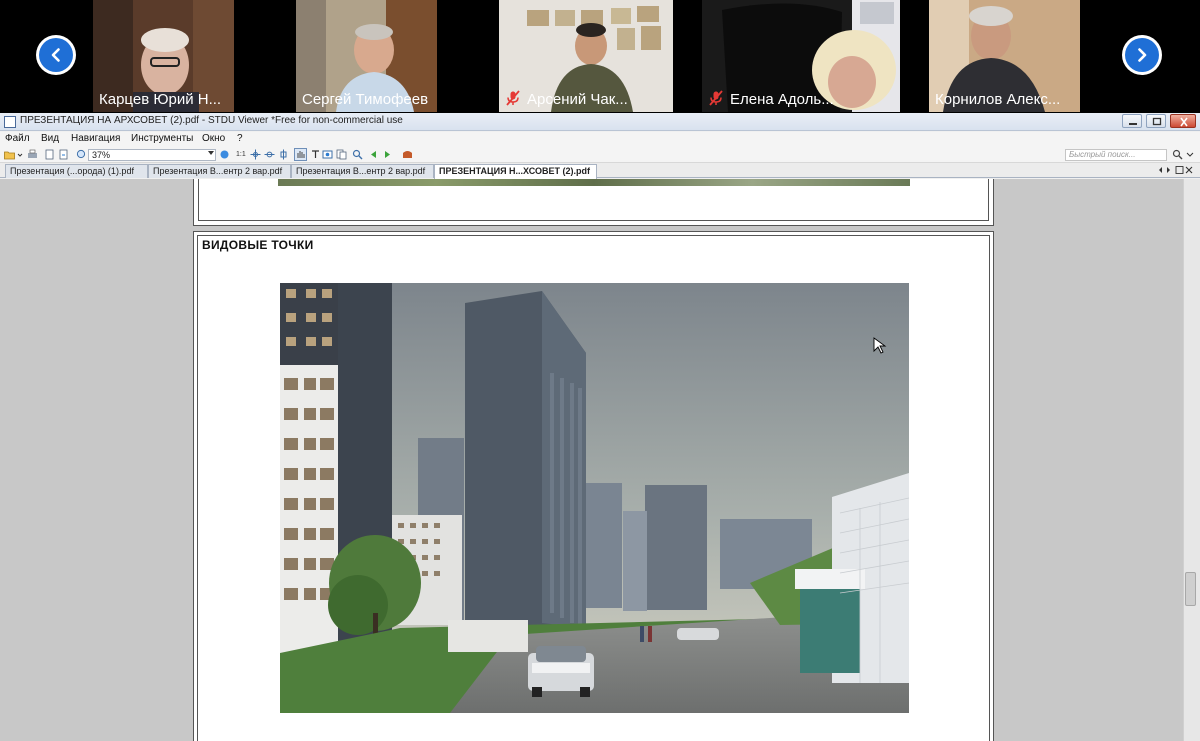 This screenshot has height=741, width=1200. What do you see at coordinates (162, 138) in the screenshot?
I see `menu-tools: Инструменты` at bounding box center [162, 138].